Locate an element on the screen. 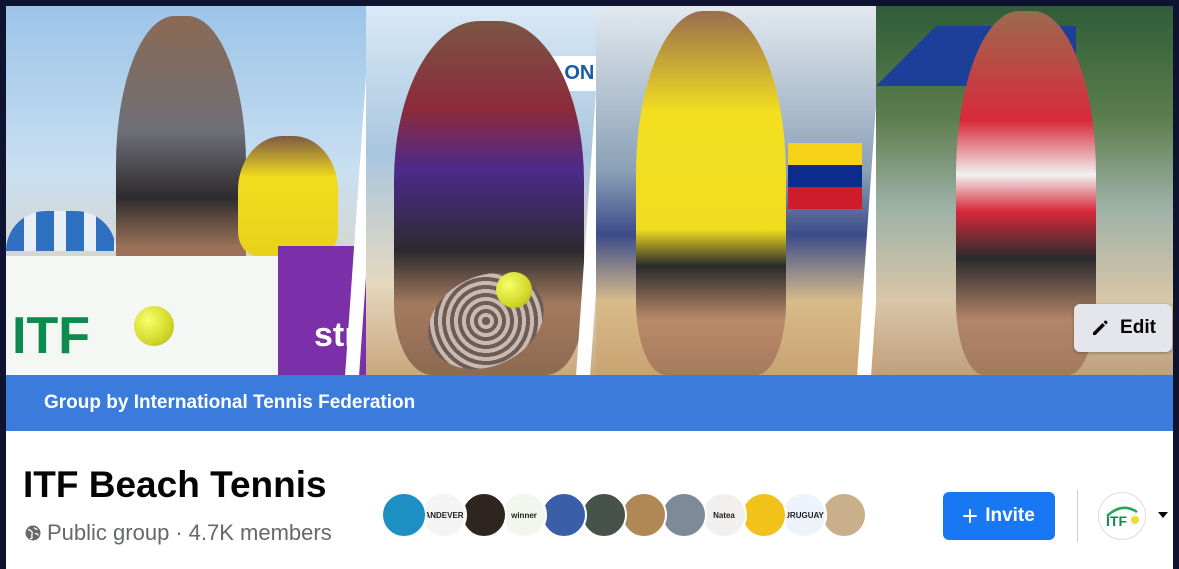 The height and width of the screenshot is (569, 1179). action-divider is located at coordinates (1077, 516).